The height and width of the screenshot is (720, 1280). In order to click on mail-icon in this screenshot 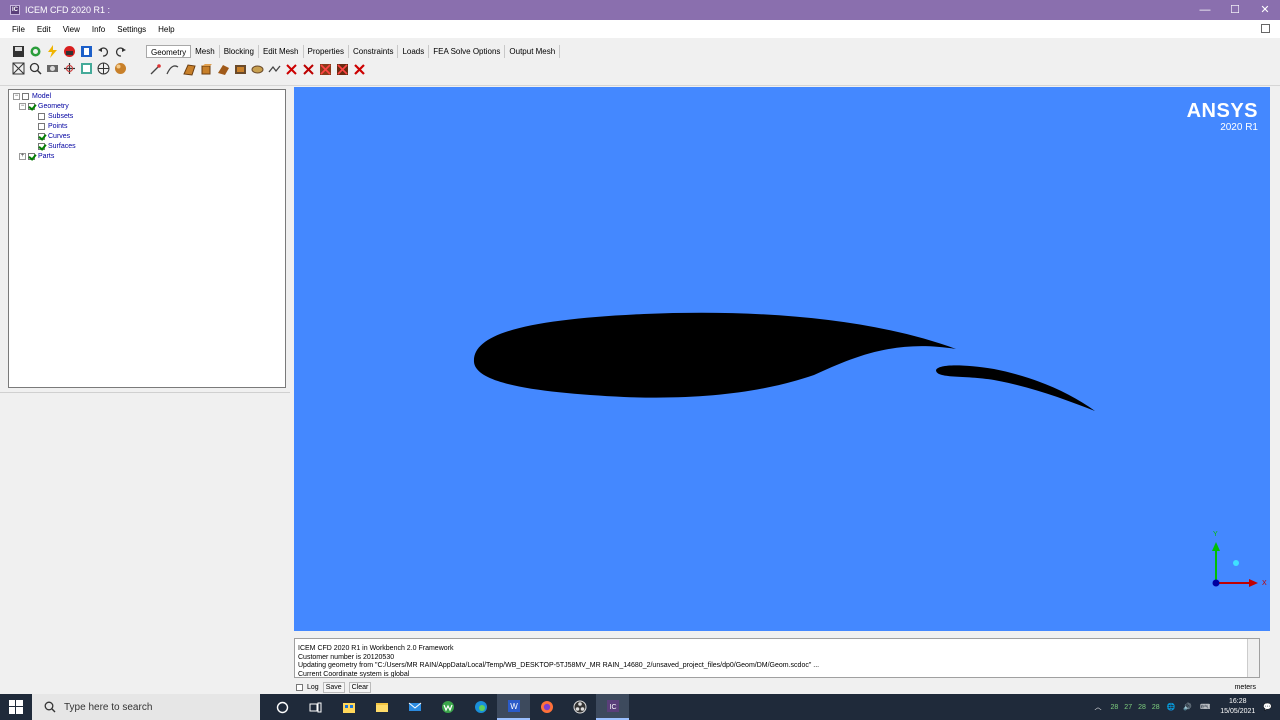, I will do `click(414, 707)`.